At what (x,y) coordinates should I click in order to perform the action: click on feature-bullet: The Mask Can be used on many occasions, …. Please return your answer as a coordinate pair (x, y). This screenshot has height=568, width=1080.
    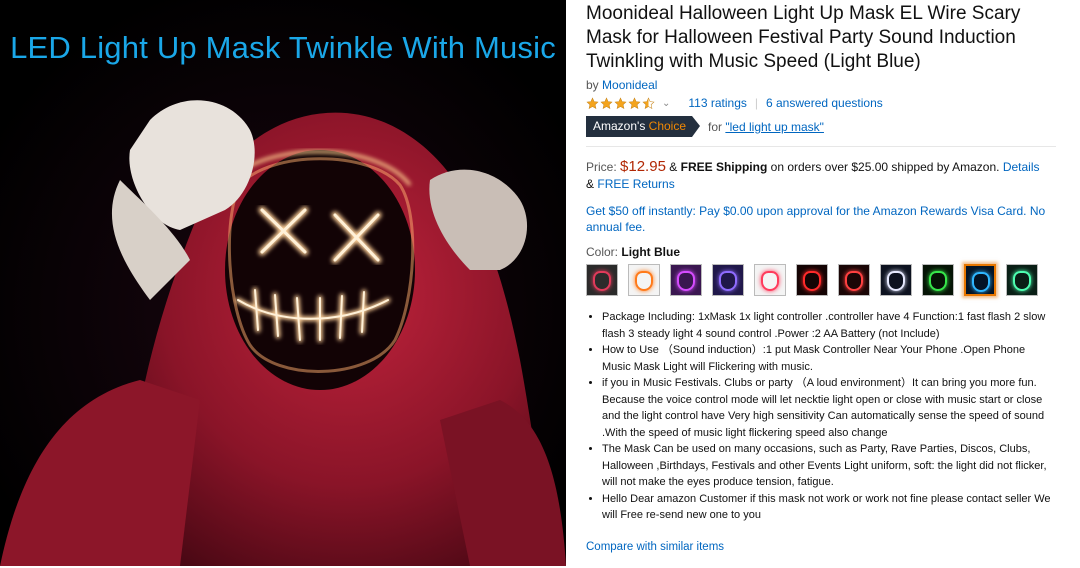
    Looking at the image, I should click on (829, 466).